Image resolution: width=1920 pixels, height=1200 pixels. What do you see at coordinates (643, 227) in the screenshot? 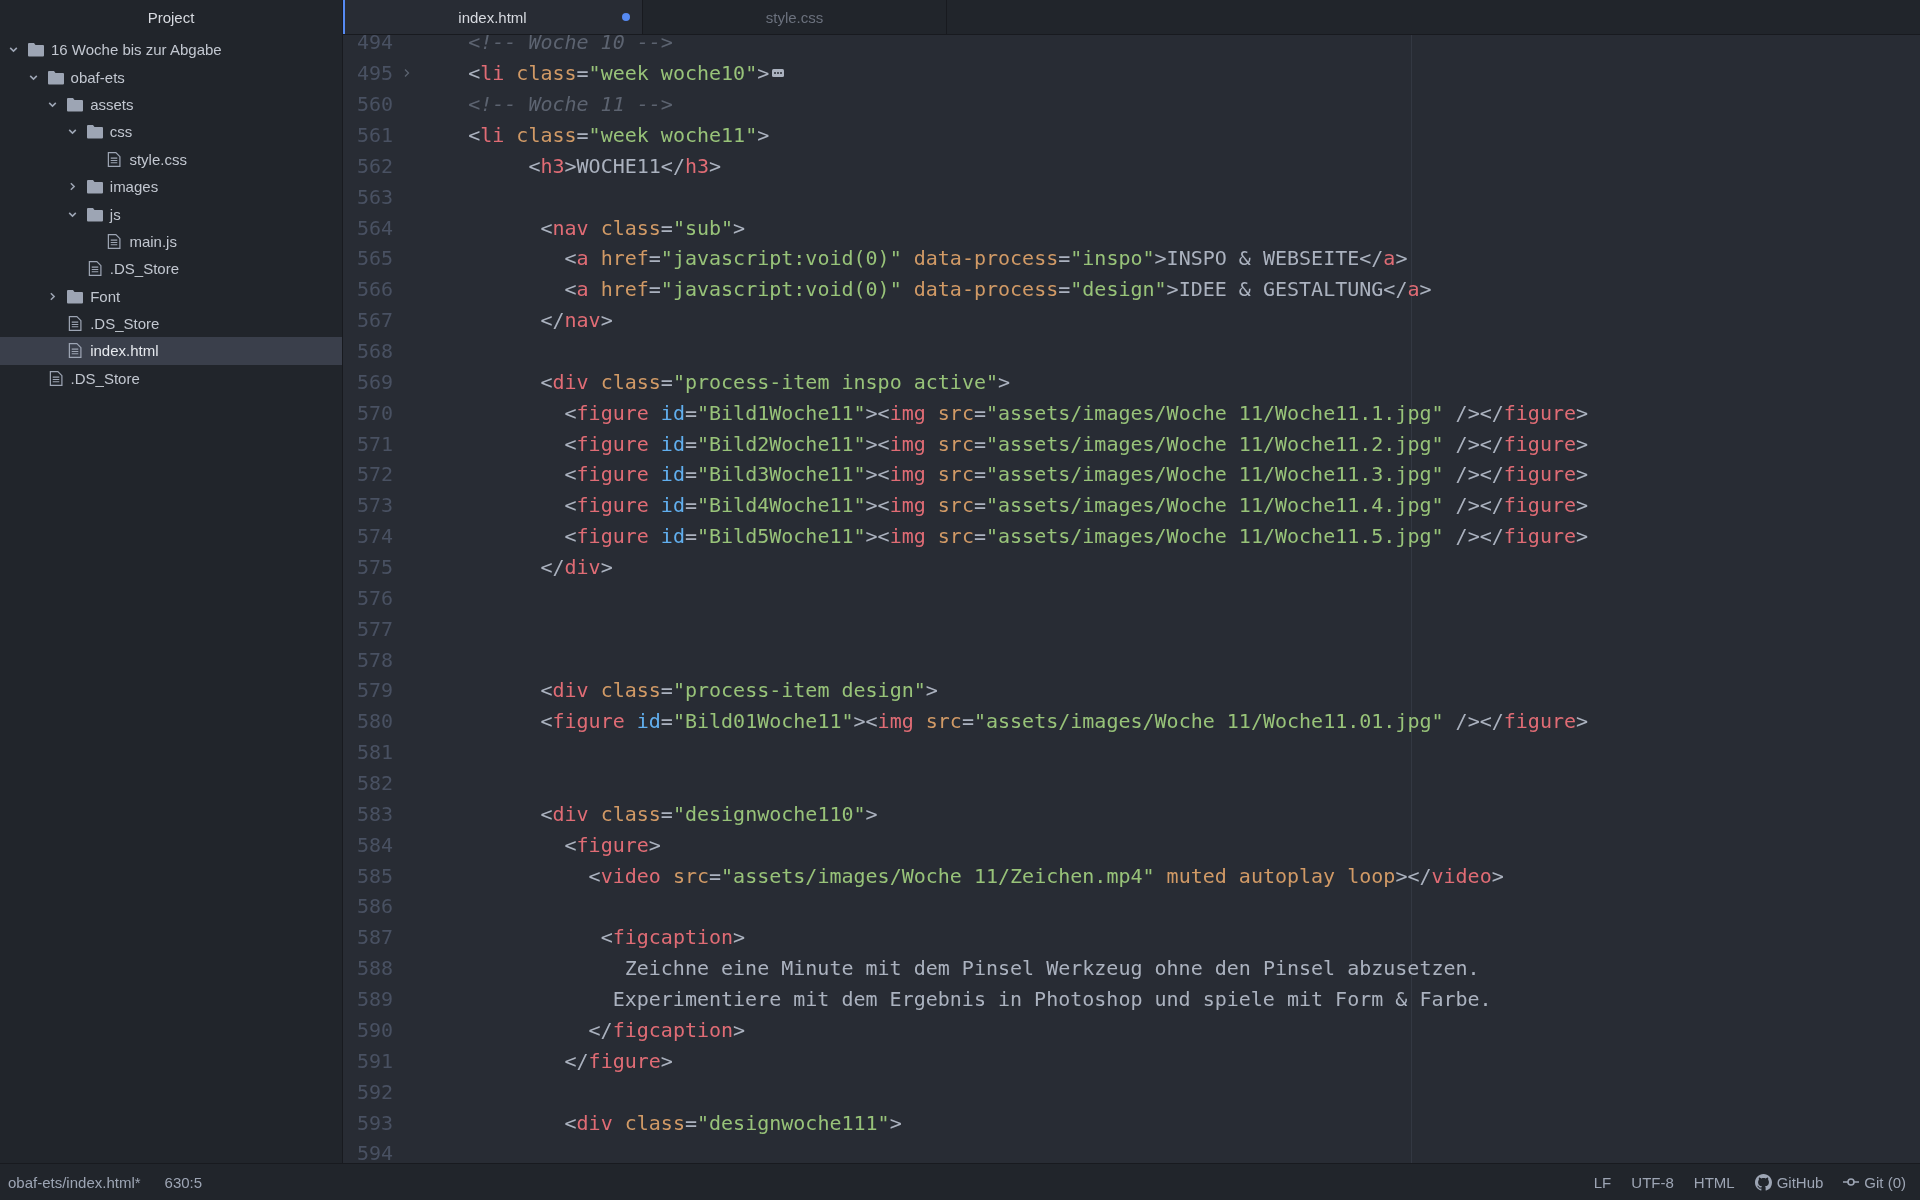
I see `code-line: <nav class="sub">` at bounding box center [643, 227].